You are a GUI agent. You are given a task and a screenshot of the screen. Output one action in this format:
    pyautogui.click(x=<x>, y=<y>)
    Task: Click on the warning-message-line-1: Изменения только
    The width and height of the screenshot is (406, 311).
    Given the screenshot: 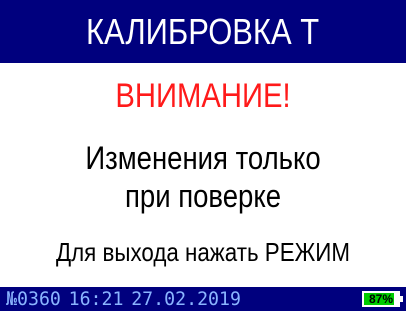 What is the action you would take?
    pyautogui.click(x=203, y=158)
    